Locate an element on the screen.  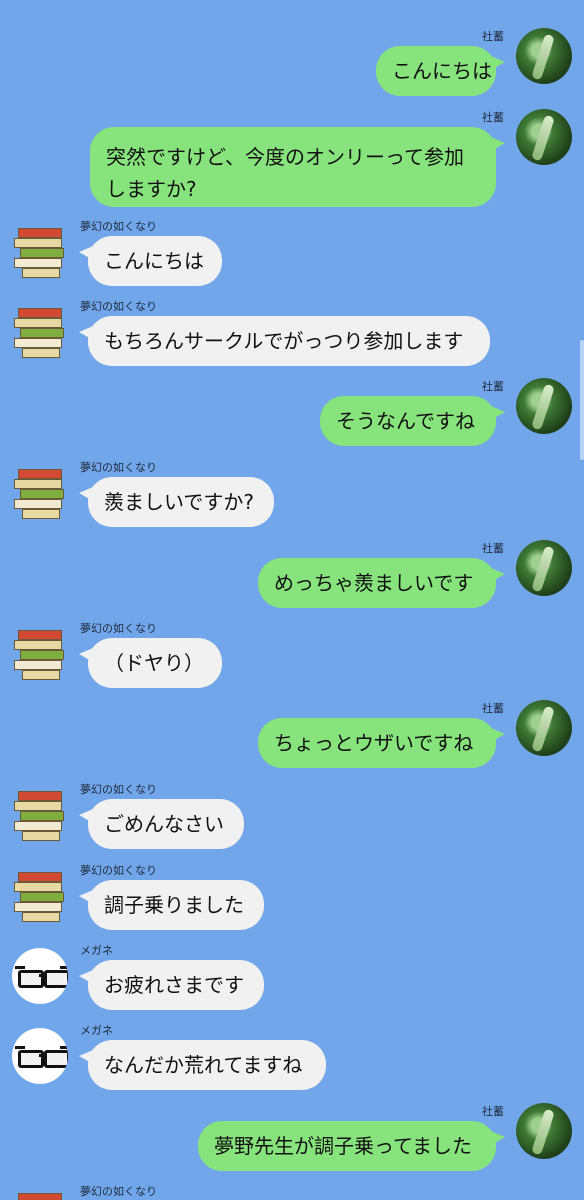
chat-message: 夢幻の如くなり 調子乗りました is located at coordinates (292, 898).